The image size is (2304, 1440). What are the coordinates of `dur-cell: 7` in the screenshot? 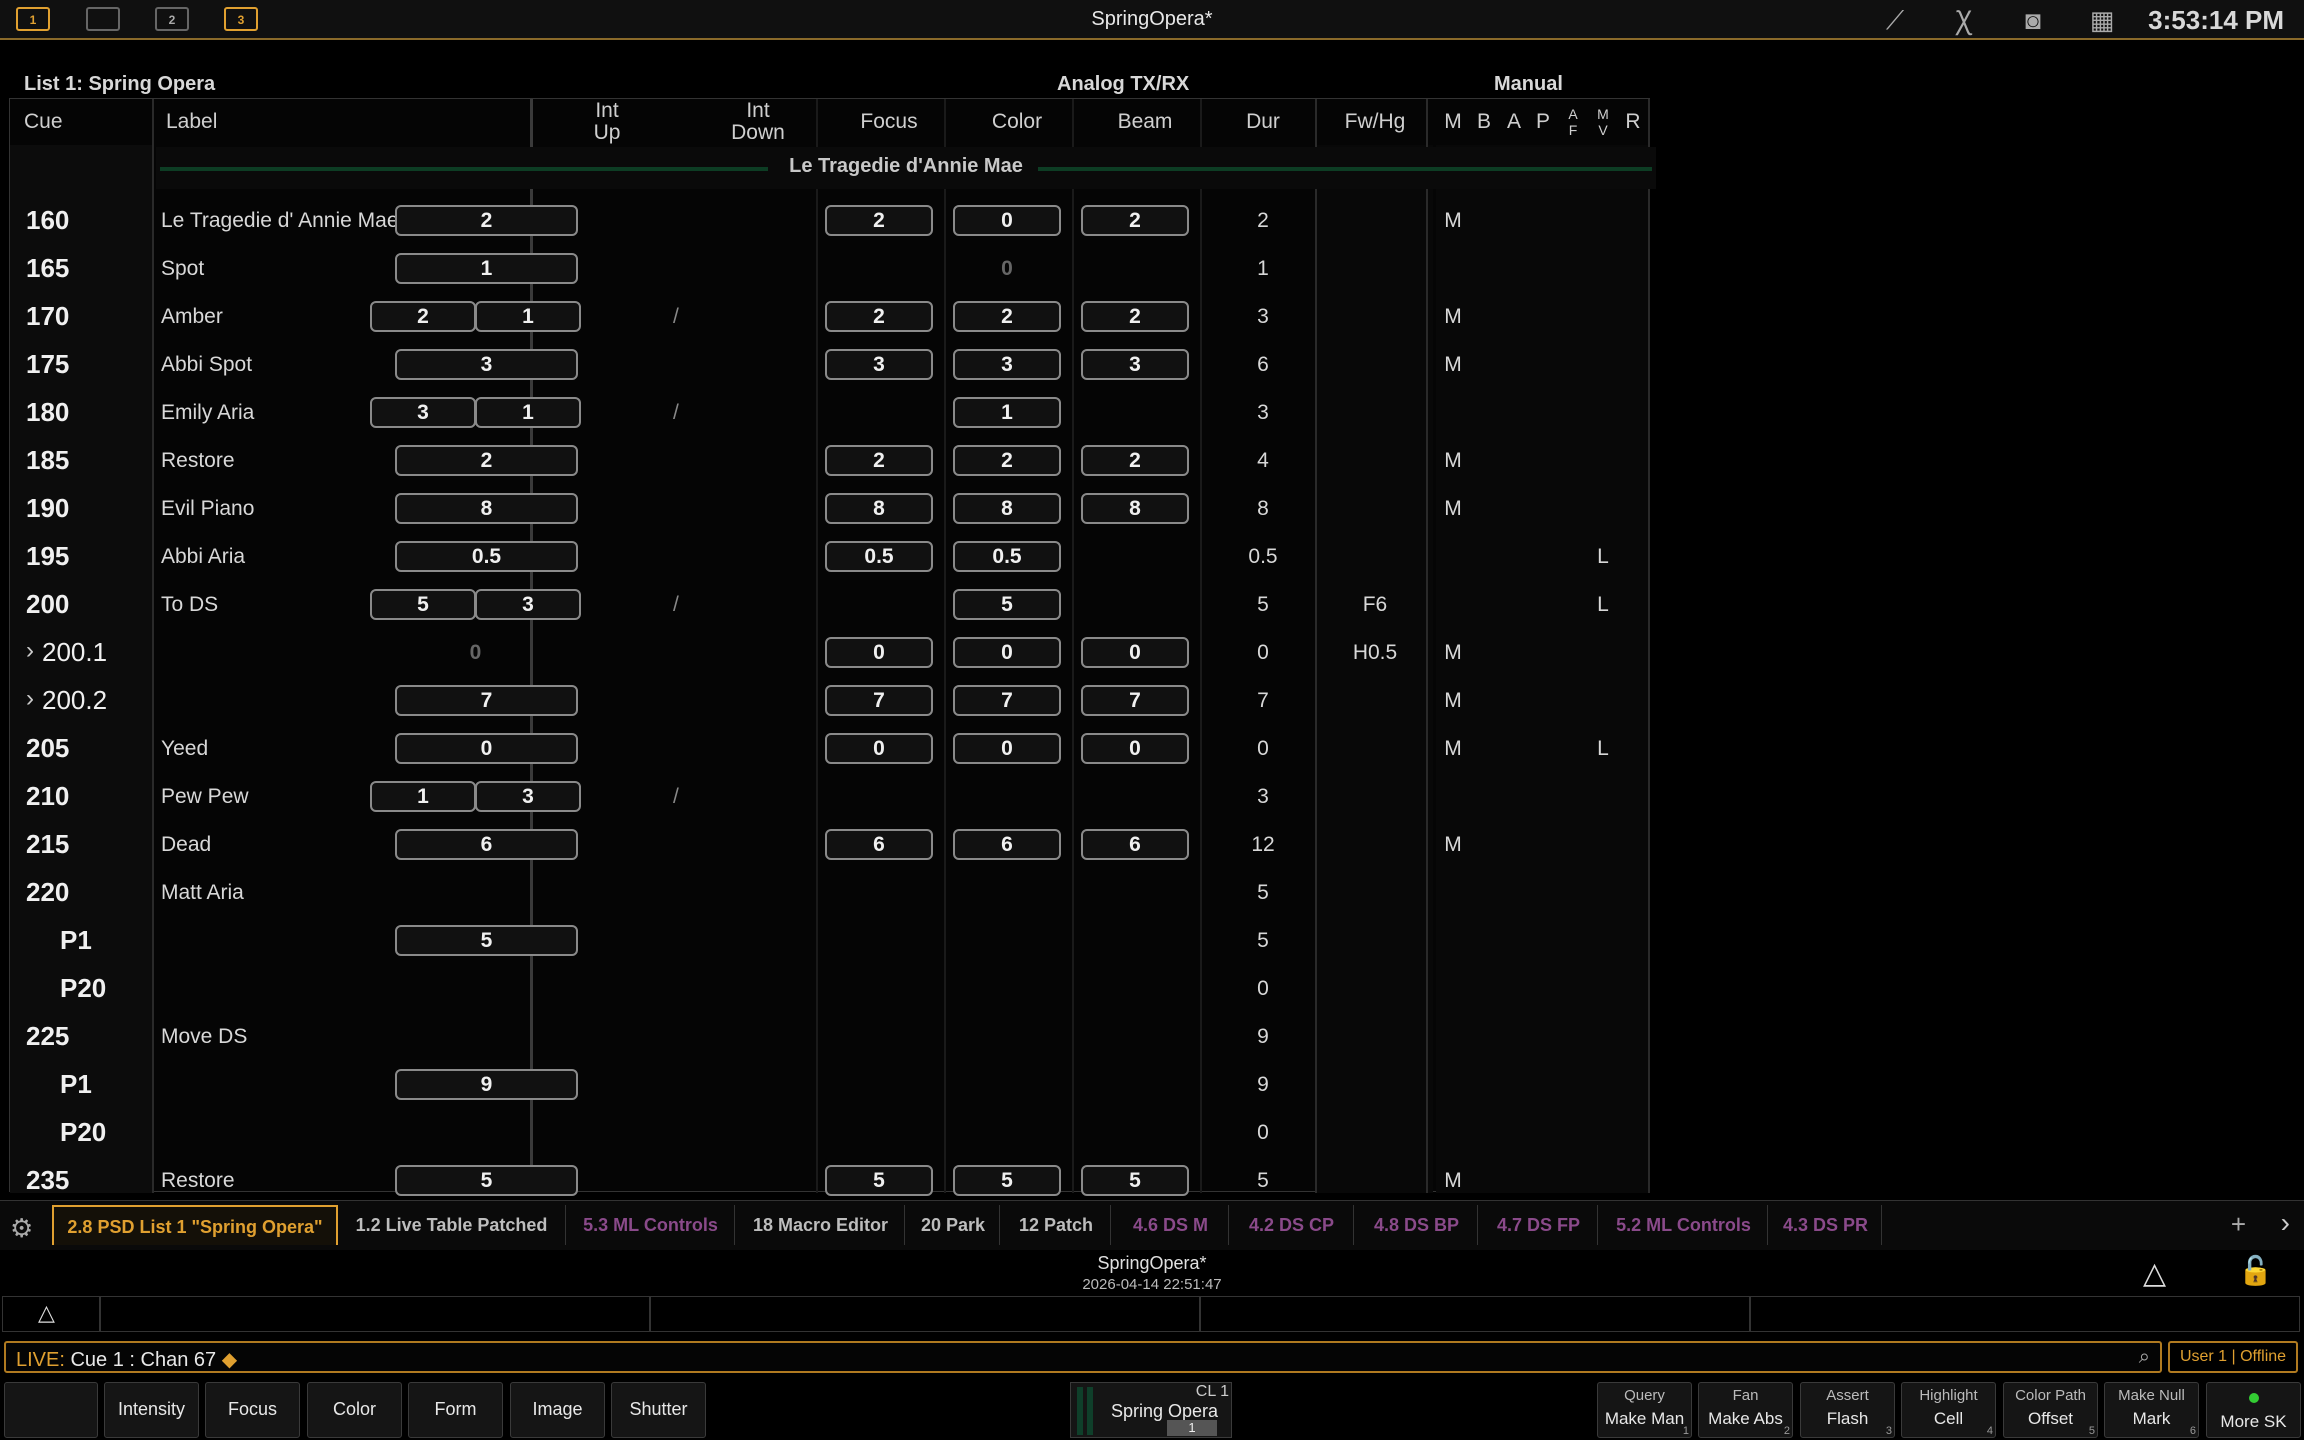 It's located at (1263, 701).